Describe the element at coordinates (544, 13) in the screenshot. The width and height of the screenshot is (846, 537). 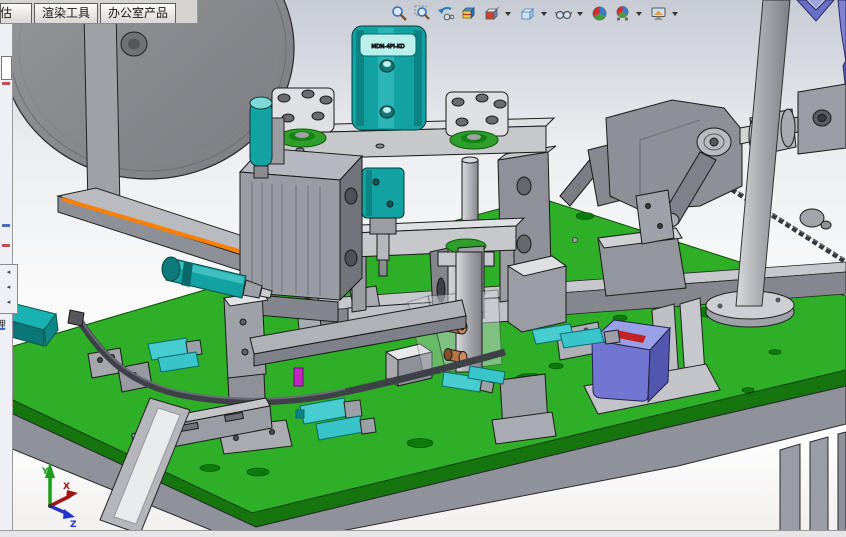
I see `display-style-dropdown` at that location.